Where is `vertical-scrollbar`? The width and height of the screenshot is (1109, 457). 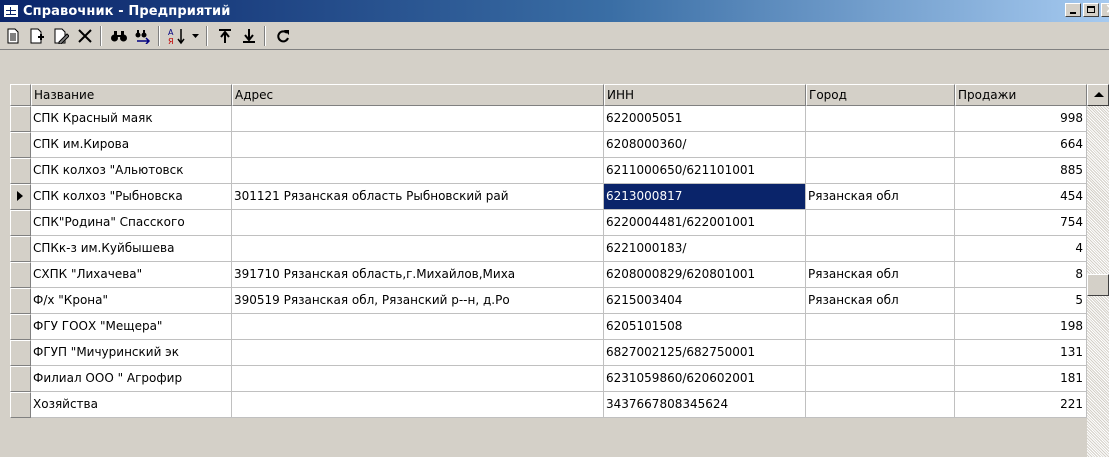 vertical-scrollbar is located at coordinates (1098, 270).